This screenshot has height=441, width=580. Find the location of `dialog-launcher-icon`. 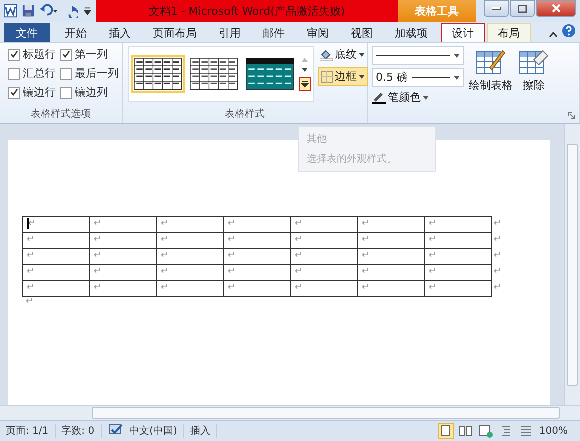

dialog-launcher-icon is located at coordinates (571, 115).